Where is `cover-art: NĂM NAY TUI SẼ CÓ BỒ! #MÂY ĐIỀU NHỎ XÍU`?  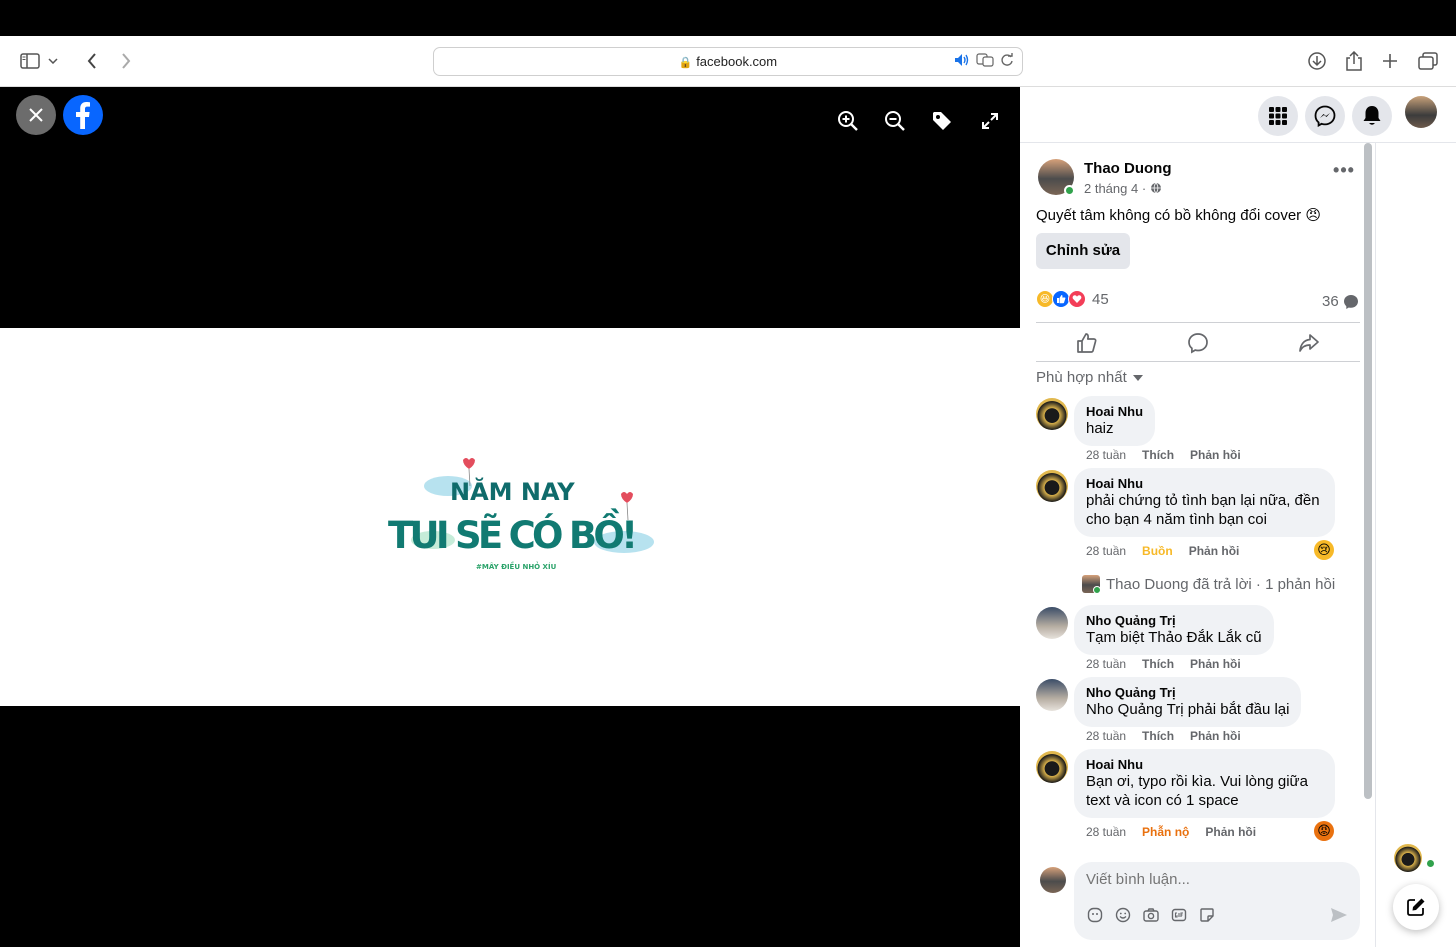
cover-art: NĂM NAY TUI SẼ CÓ BỒ! #MÂY ĐIỀU NHỎ XÍU is located at coordinates (521, 514).